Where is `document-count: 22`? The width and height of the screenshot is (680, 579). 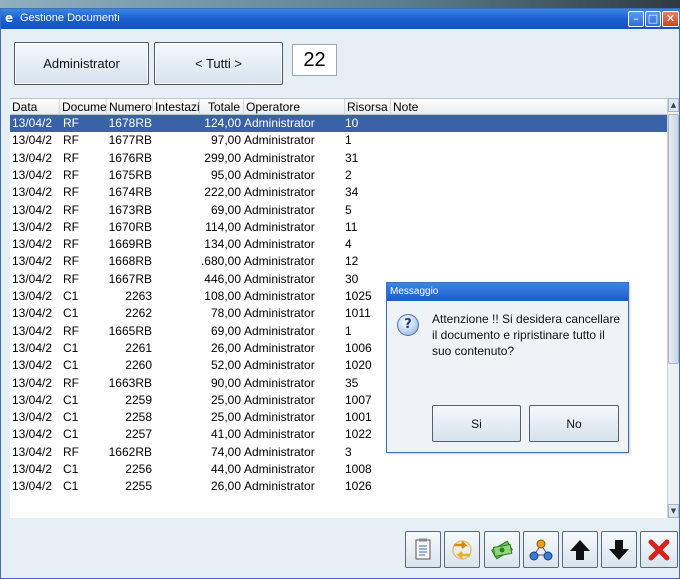
document-count: 22 is located at coordinates (314, 60).